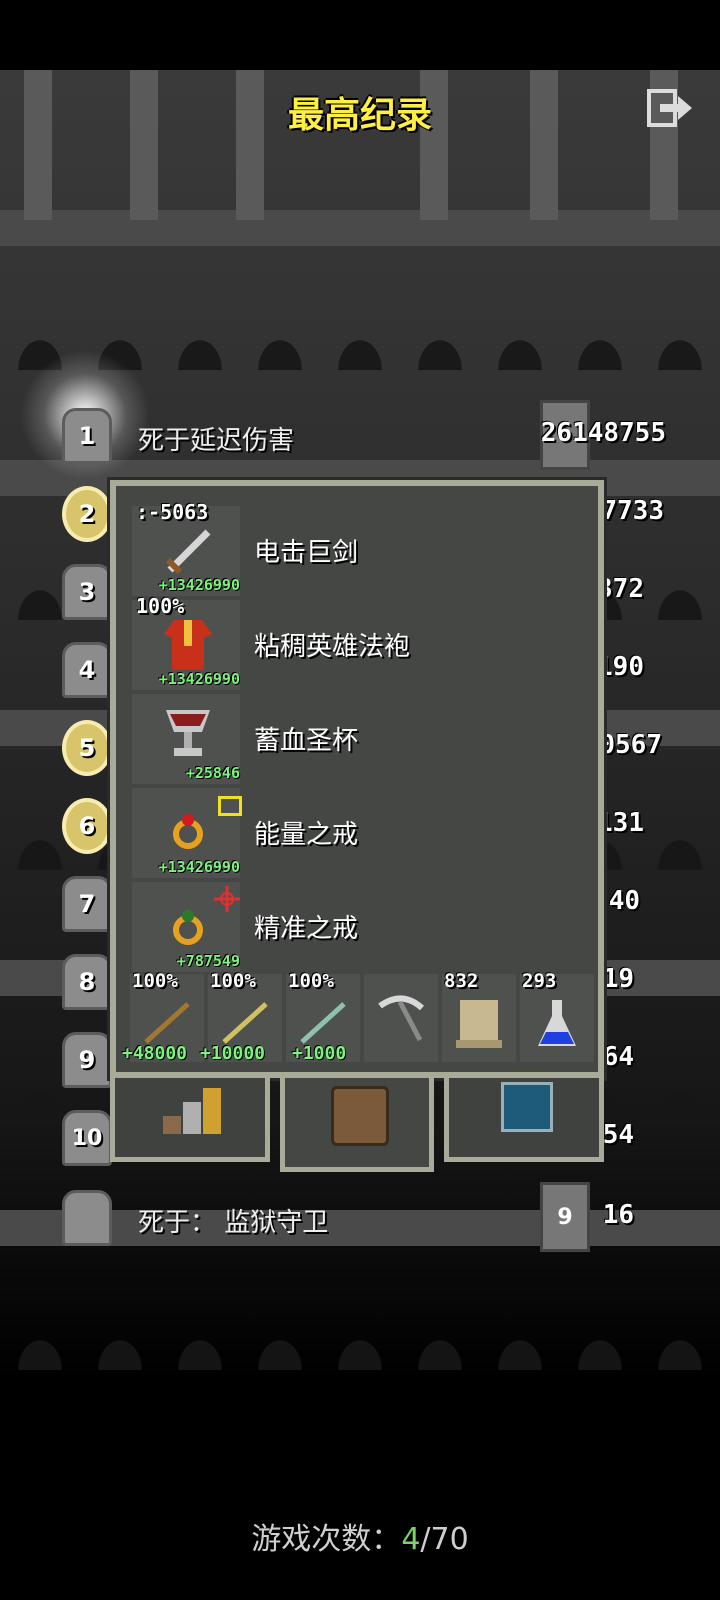 The height and width of the screenshot is (1600, 720). I want to click on quickslot, so click(401, 1018).